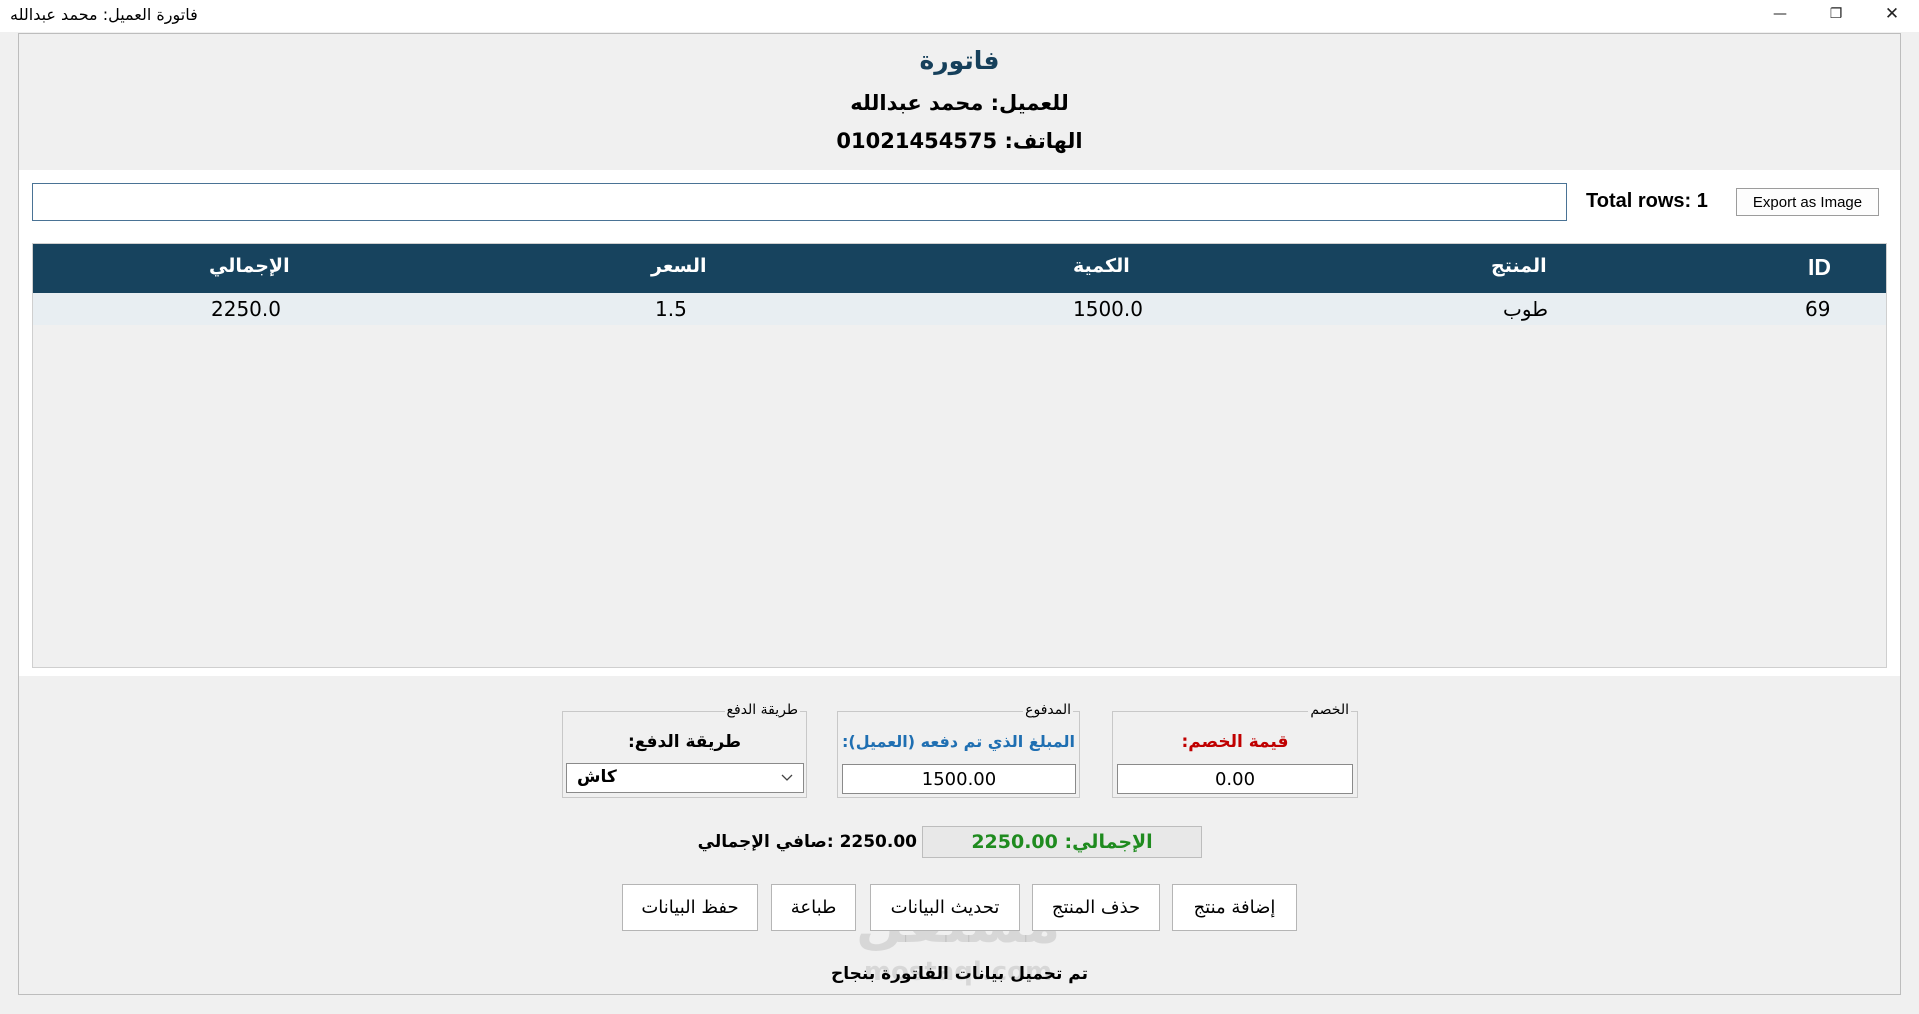  I want to click on column-header-price: السعر, so click(679, 266).